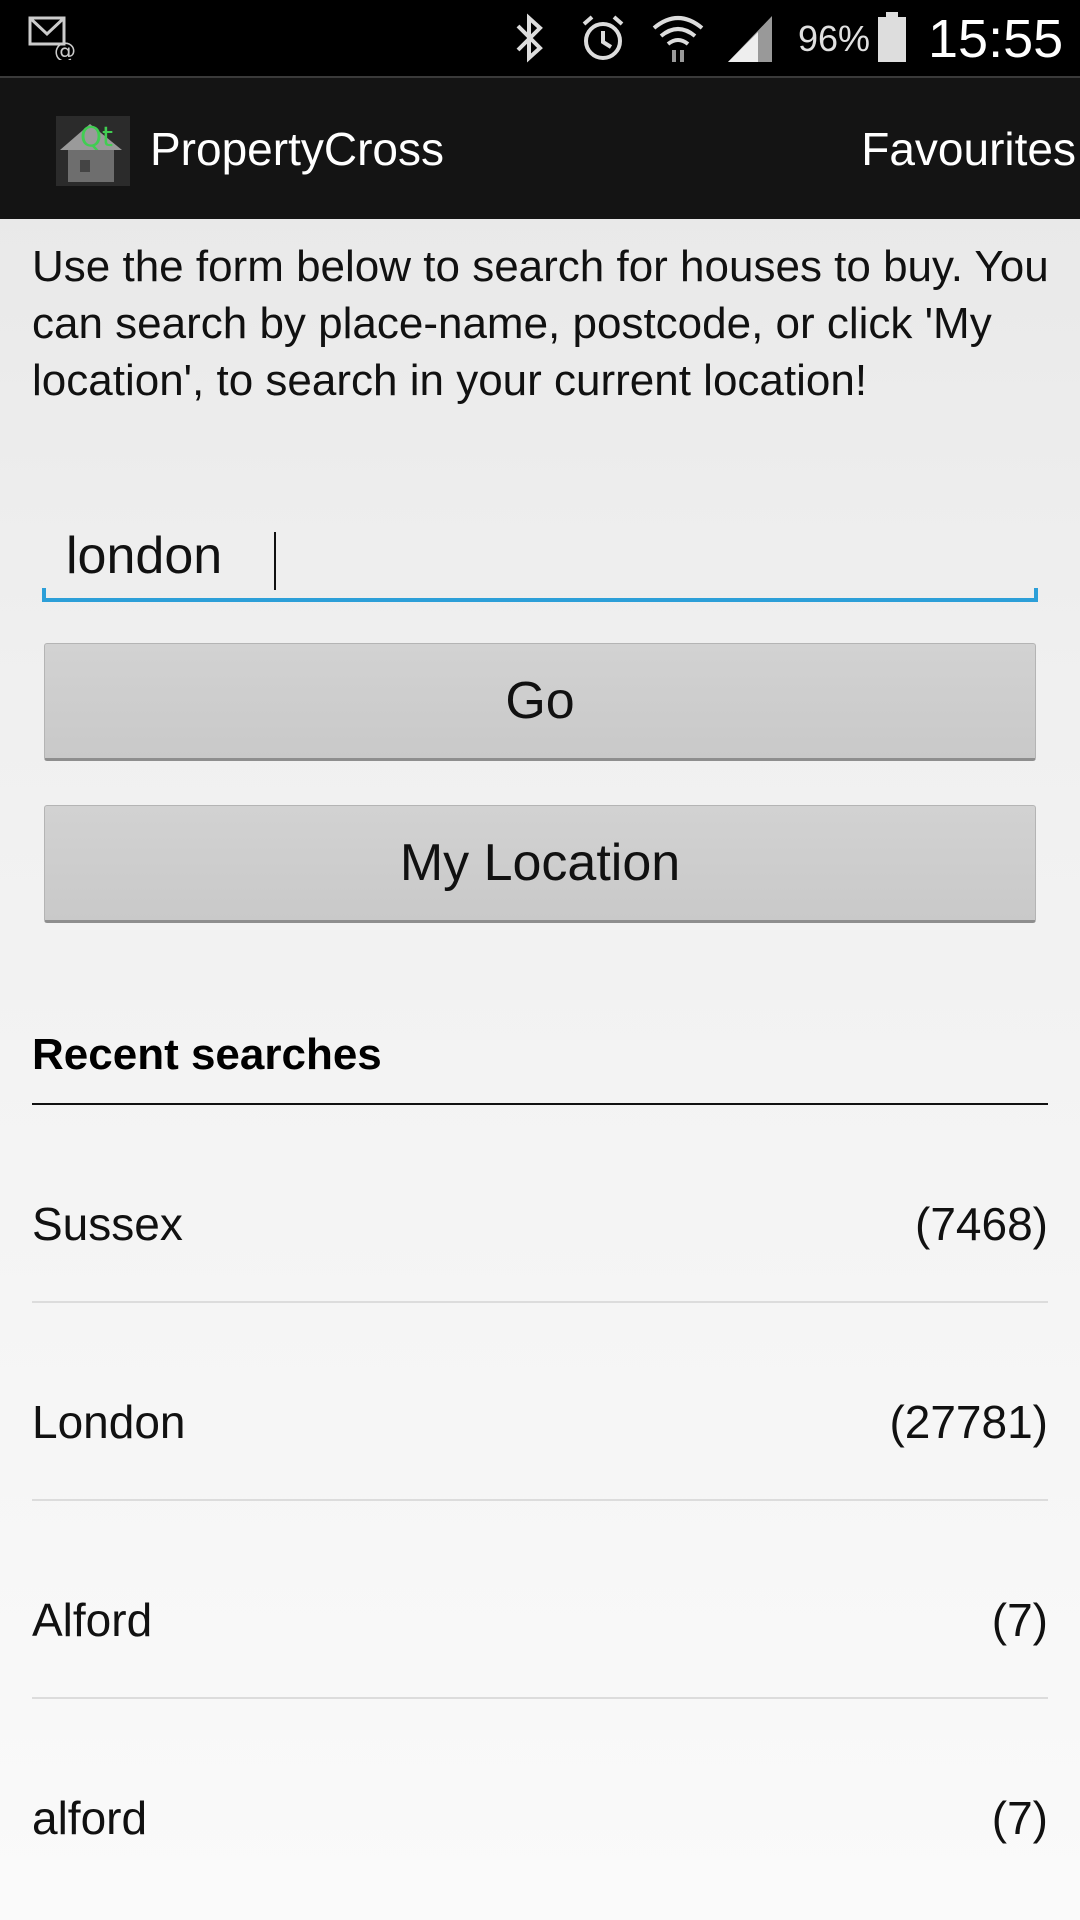  I want to click on signal-icon, so click(750, 40).